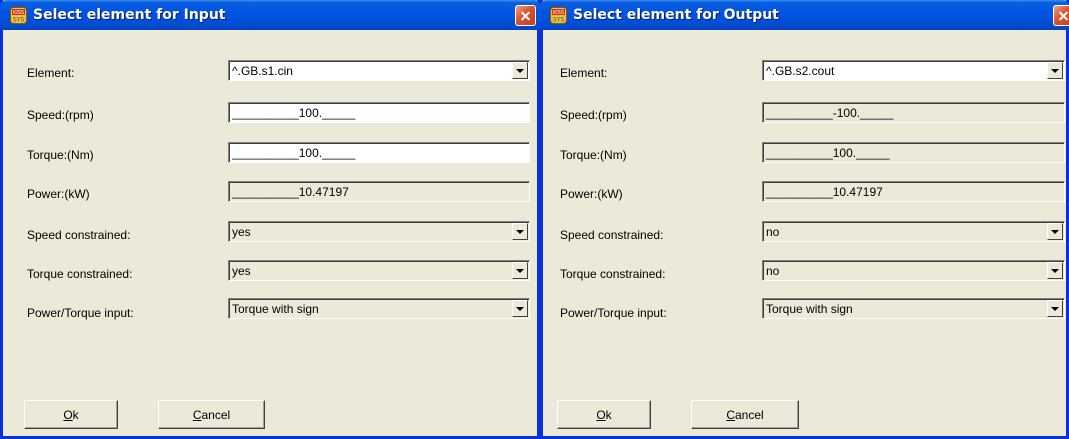 The width and height of the screenshot is (1069, 439). Describe the element at coordinates (379, 70) in the screenshot. I see `element-select: ^.GB.s1.cin` at that location.